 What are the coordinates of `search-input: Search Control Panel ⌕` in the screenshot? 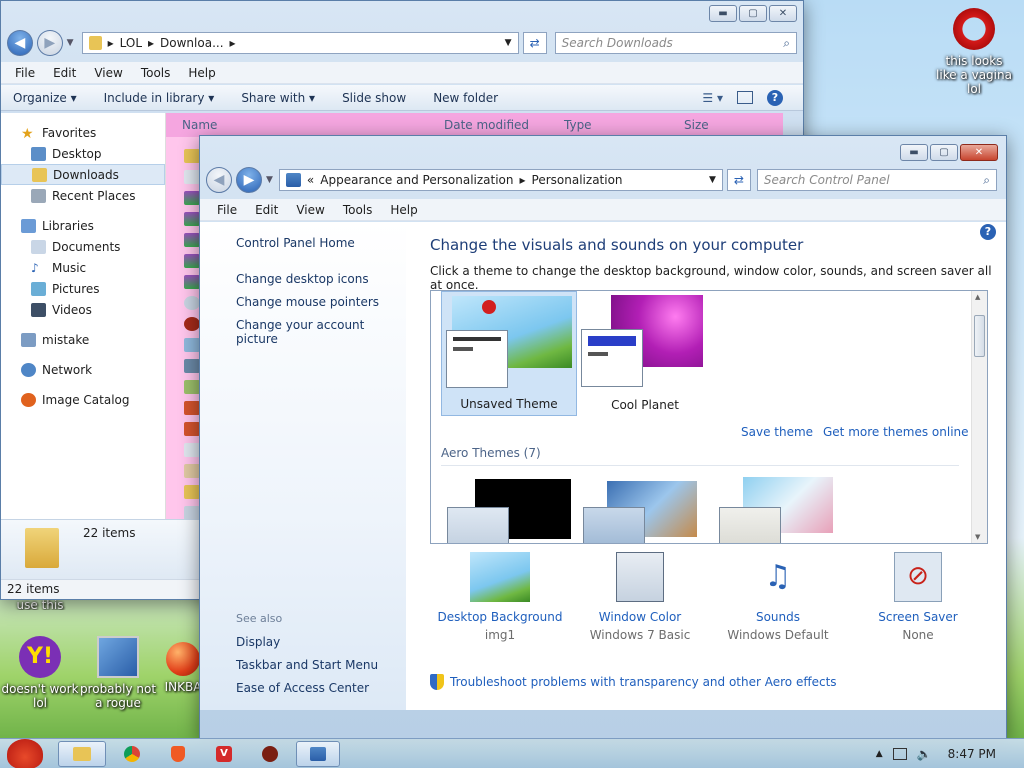 It's located at (876, 180).